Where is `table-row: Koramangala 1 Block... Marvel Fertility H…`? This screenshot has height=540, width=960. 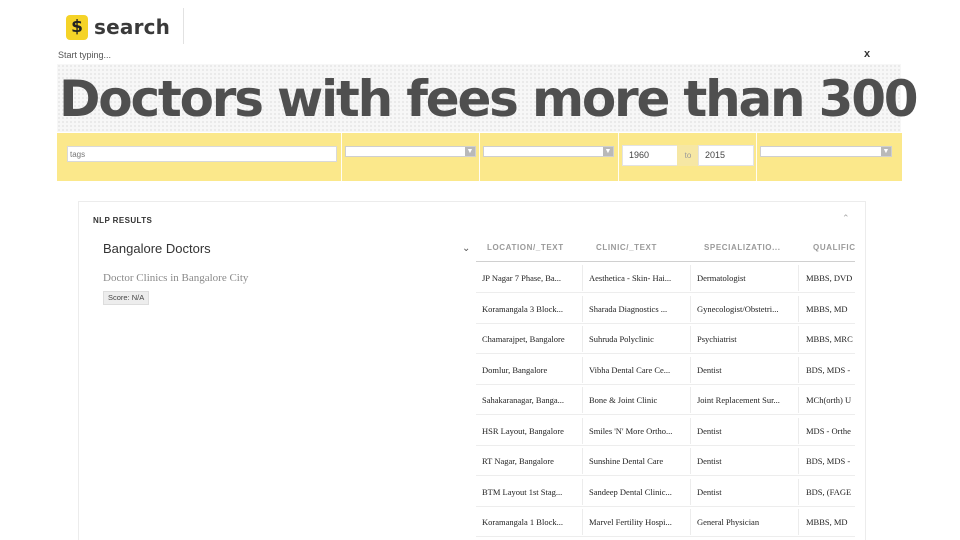 table-row: Koramangala 1 Block... Marvel Fertility H… is located at coordinates (665, 522).